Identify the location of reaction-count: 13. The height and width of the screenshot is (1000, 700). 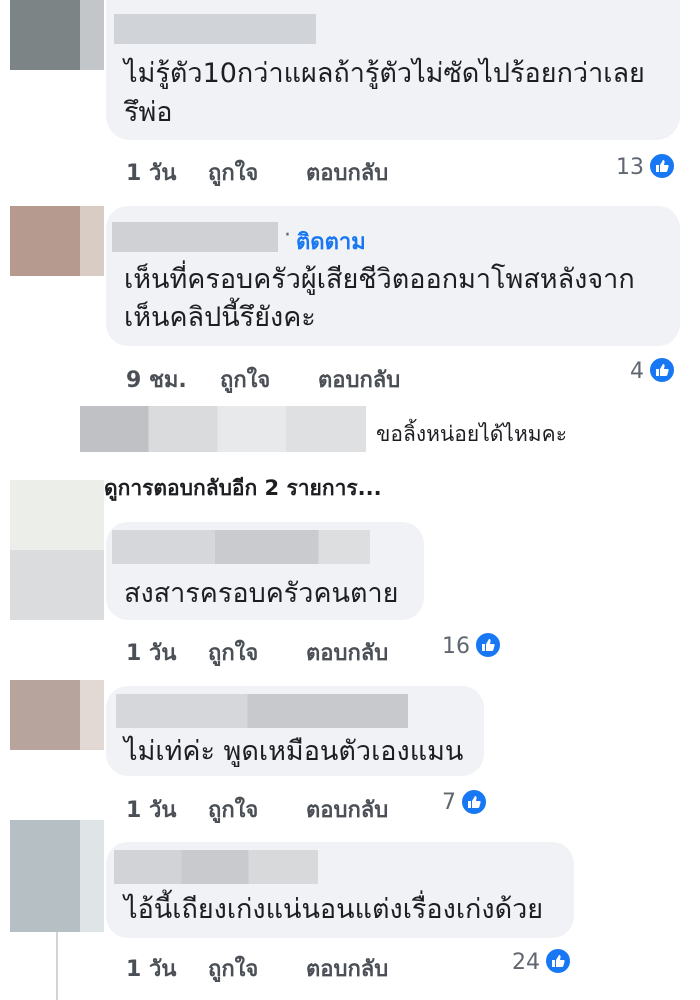
(622, 167).